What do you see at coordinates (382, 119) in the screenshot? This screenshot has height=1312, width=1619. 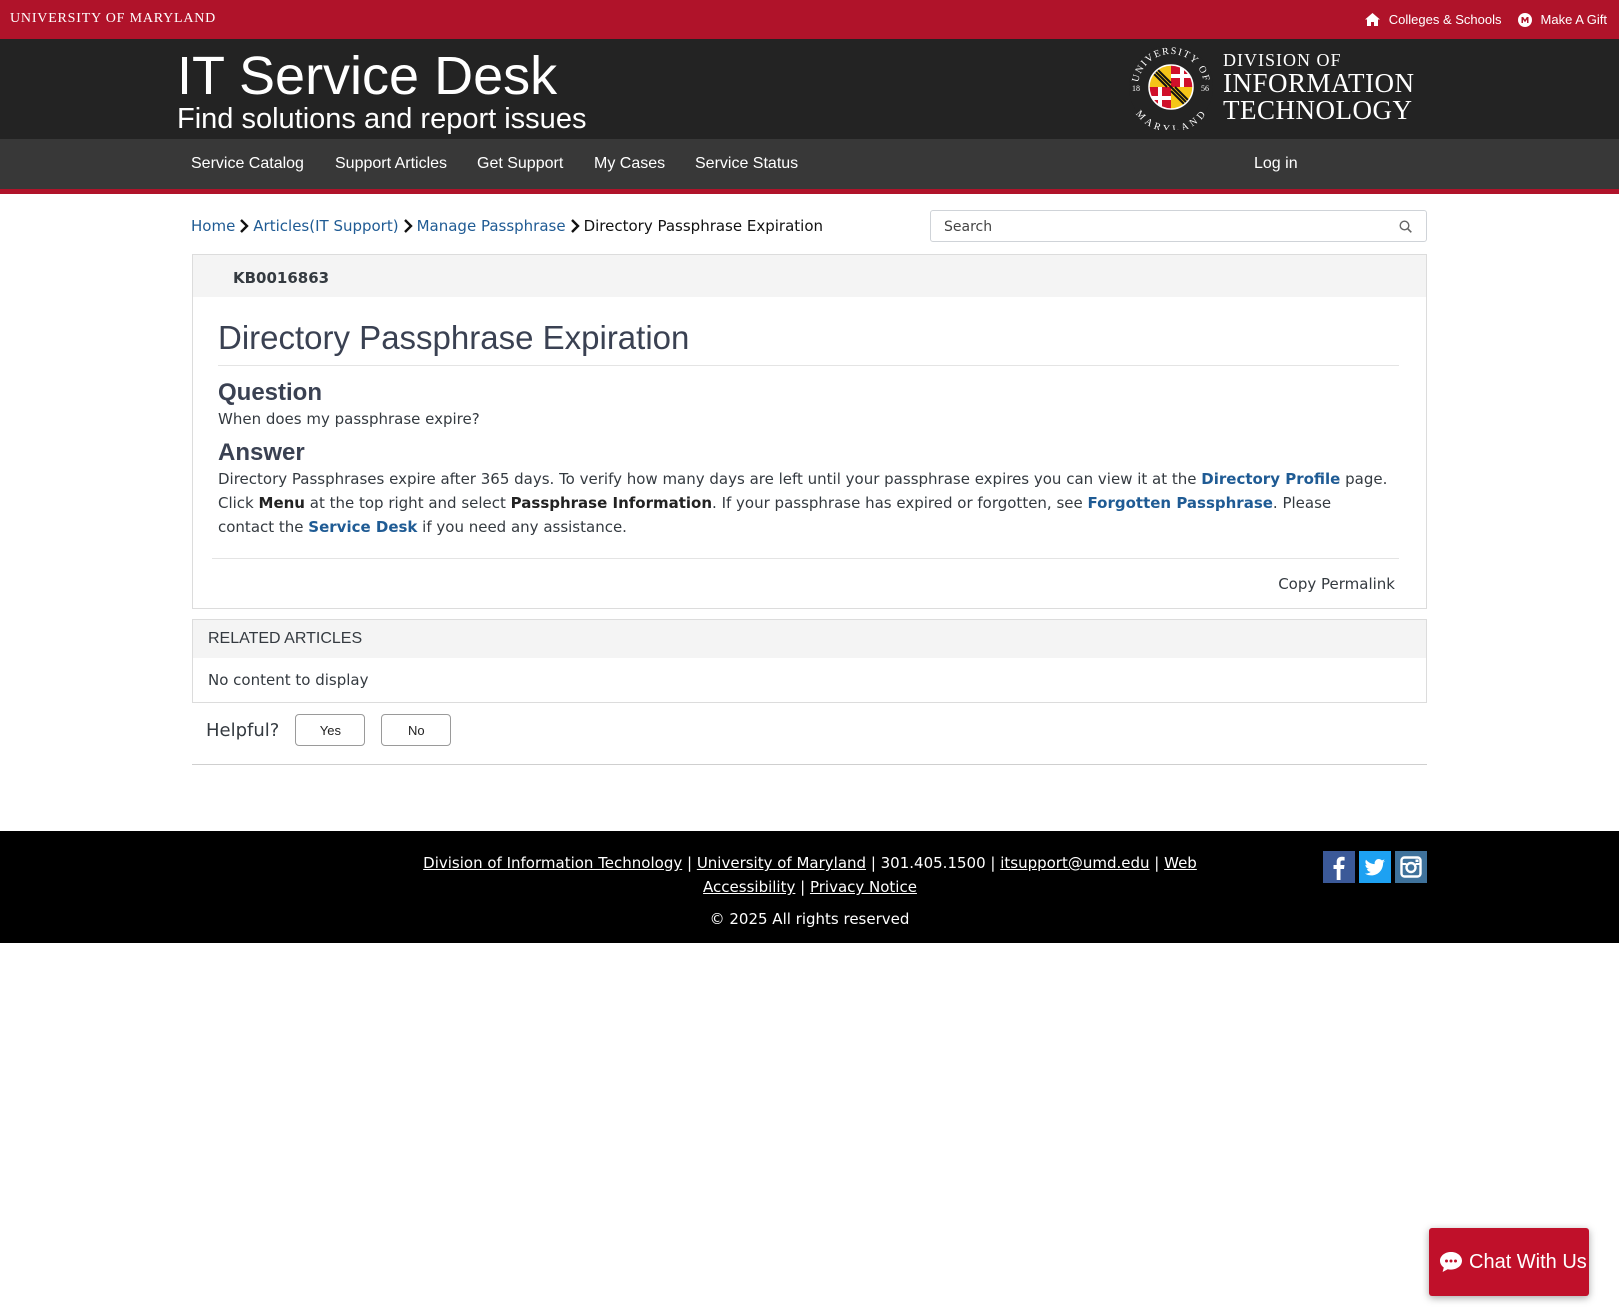 I see `site-subtitle: Find solutions and report issues` at bounding box center [382, 119].